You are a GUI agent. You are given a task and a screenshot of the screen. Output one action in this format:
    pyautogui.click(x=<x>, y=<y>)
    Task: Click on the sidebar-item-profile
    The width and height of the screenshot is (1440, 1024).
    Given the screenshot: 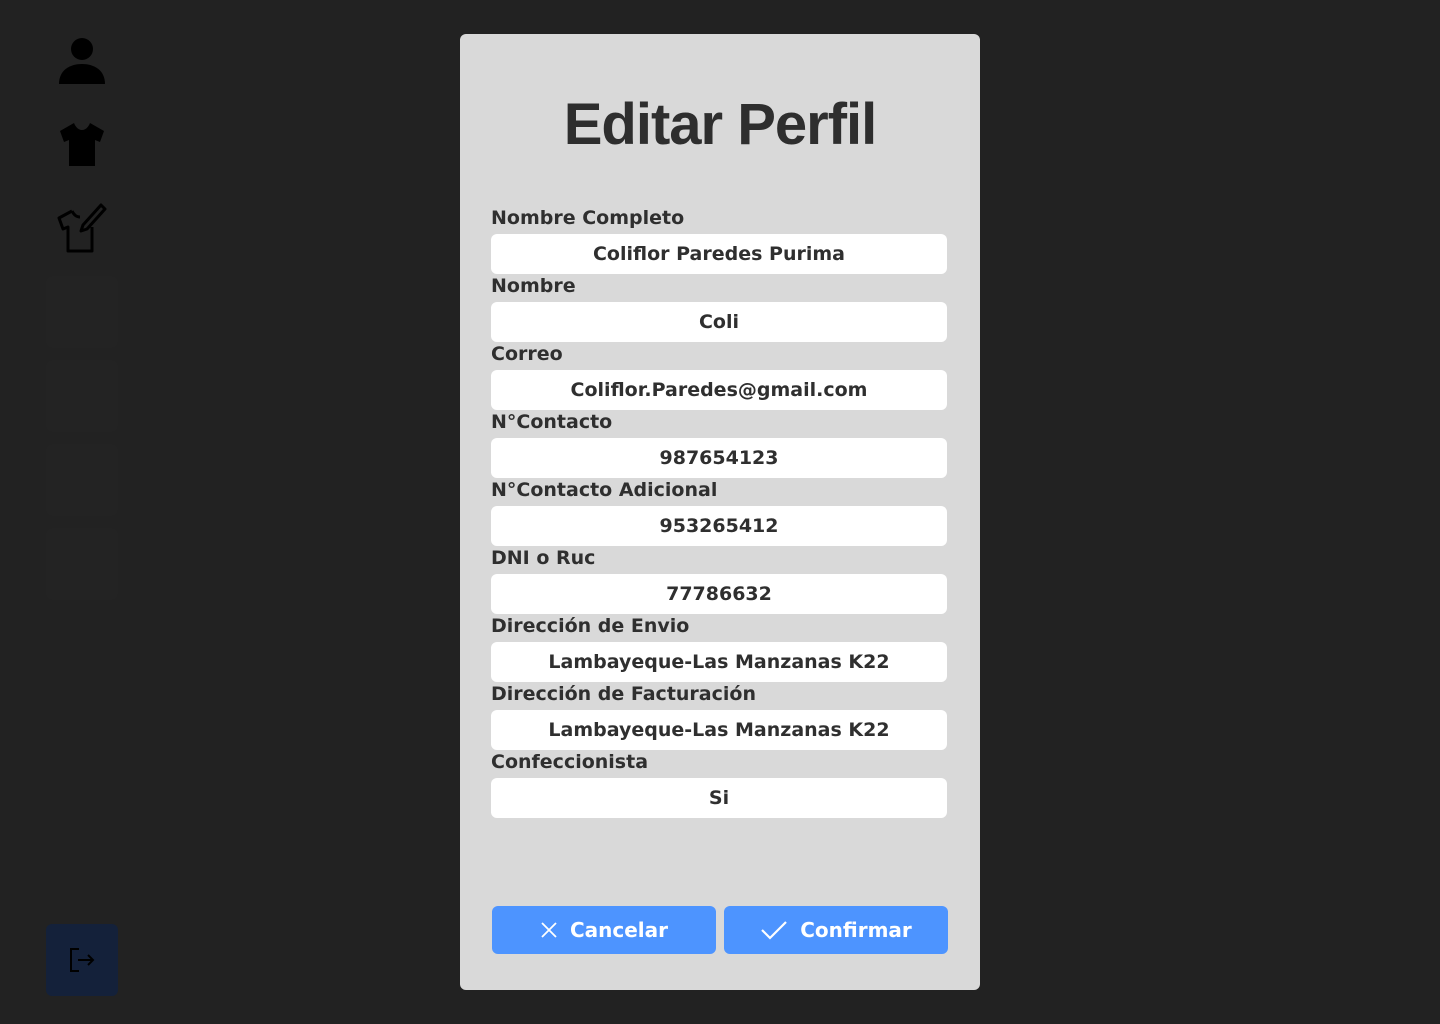 What is the action you would take?
    pyautogui.click(x=82, y=60)
    